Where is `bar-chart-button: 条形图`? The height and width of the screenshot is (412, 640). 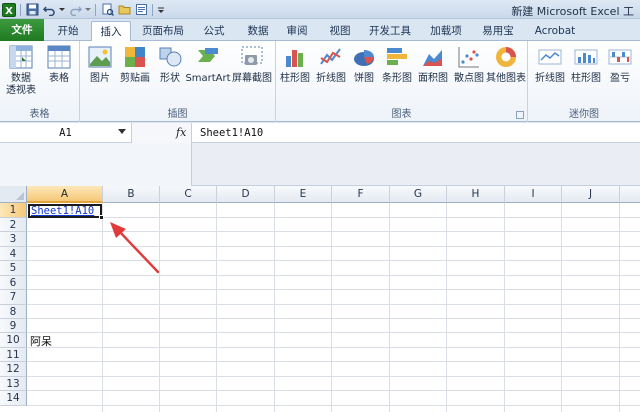 bar-chart-button: 条形图 is located at coordinates (397, 64).